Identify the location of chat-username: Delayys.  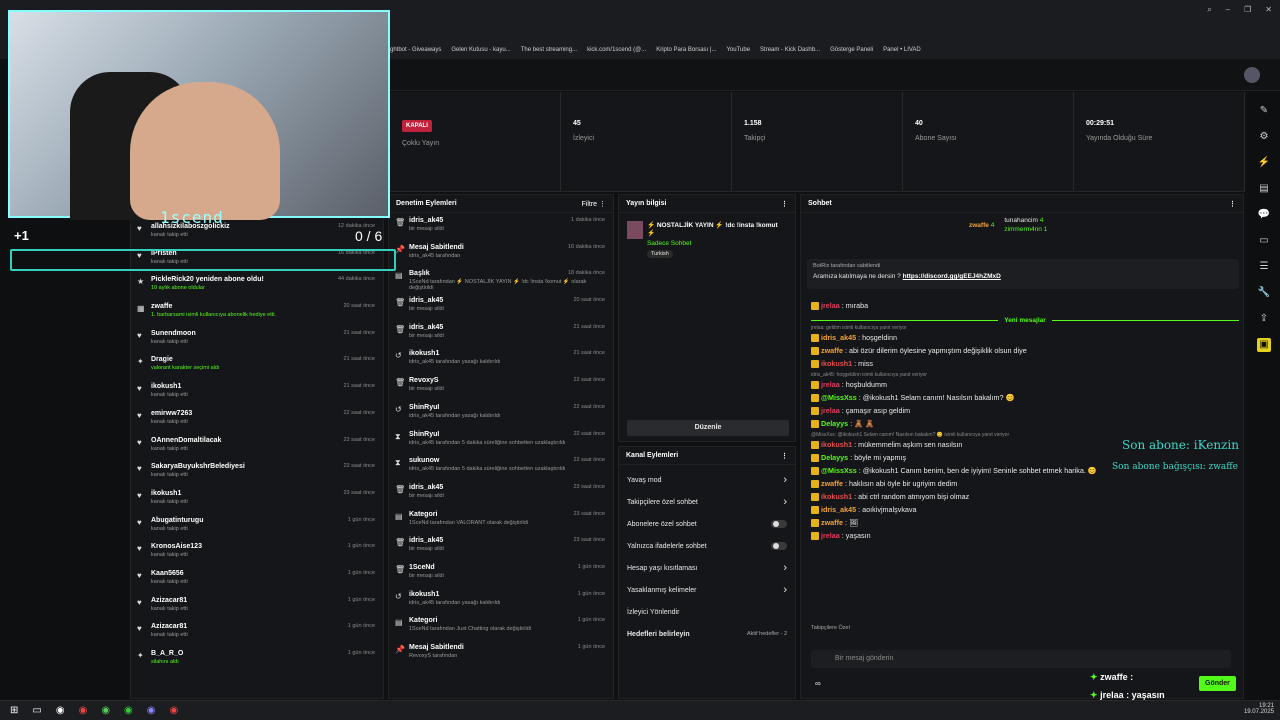
(834, 457).